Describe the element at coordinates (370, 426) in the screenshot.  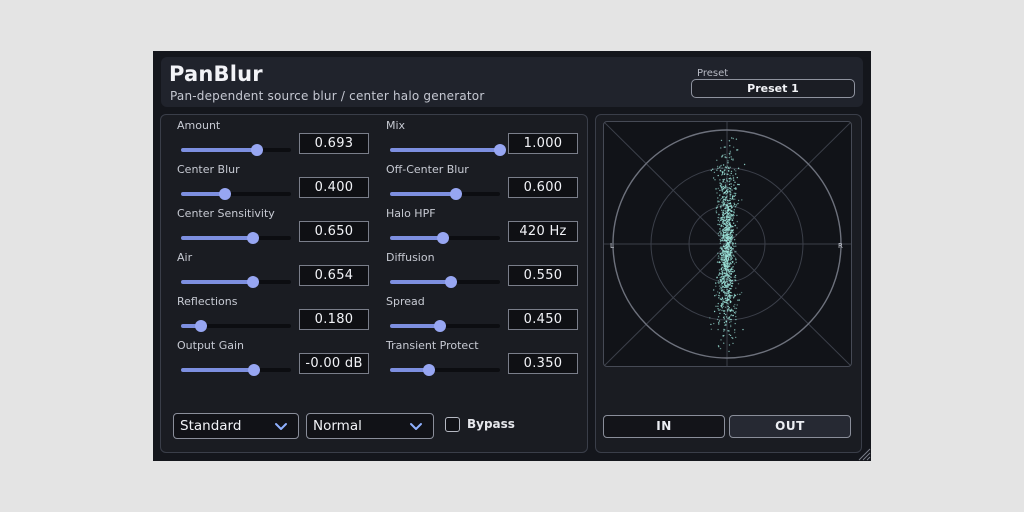
I see `quality-dropdown: Normal` at that location.